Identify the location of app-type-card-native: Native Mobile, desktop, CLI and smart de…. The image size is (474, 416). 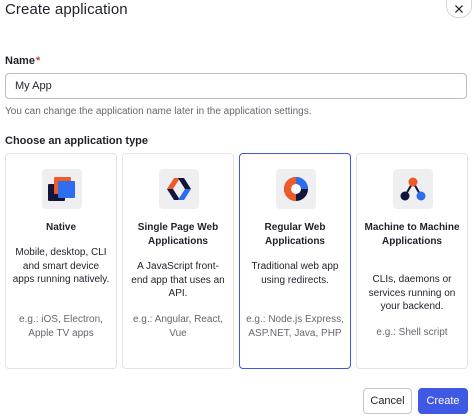
(61, 261).